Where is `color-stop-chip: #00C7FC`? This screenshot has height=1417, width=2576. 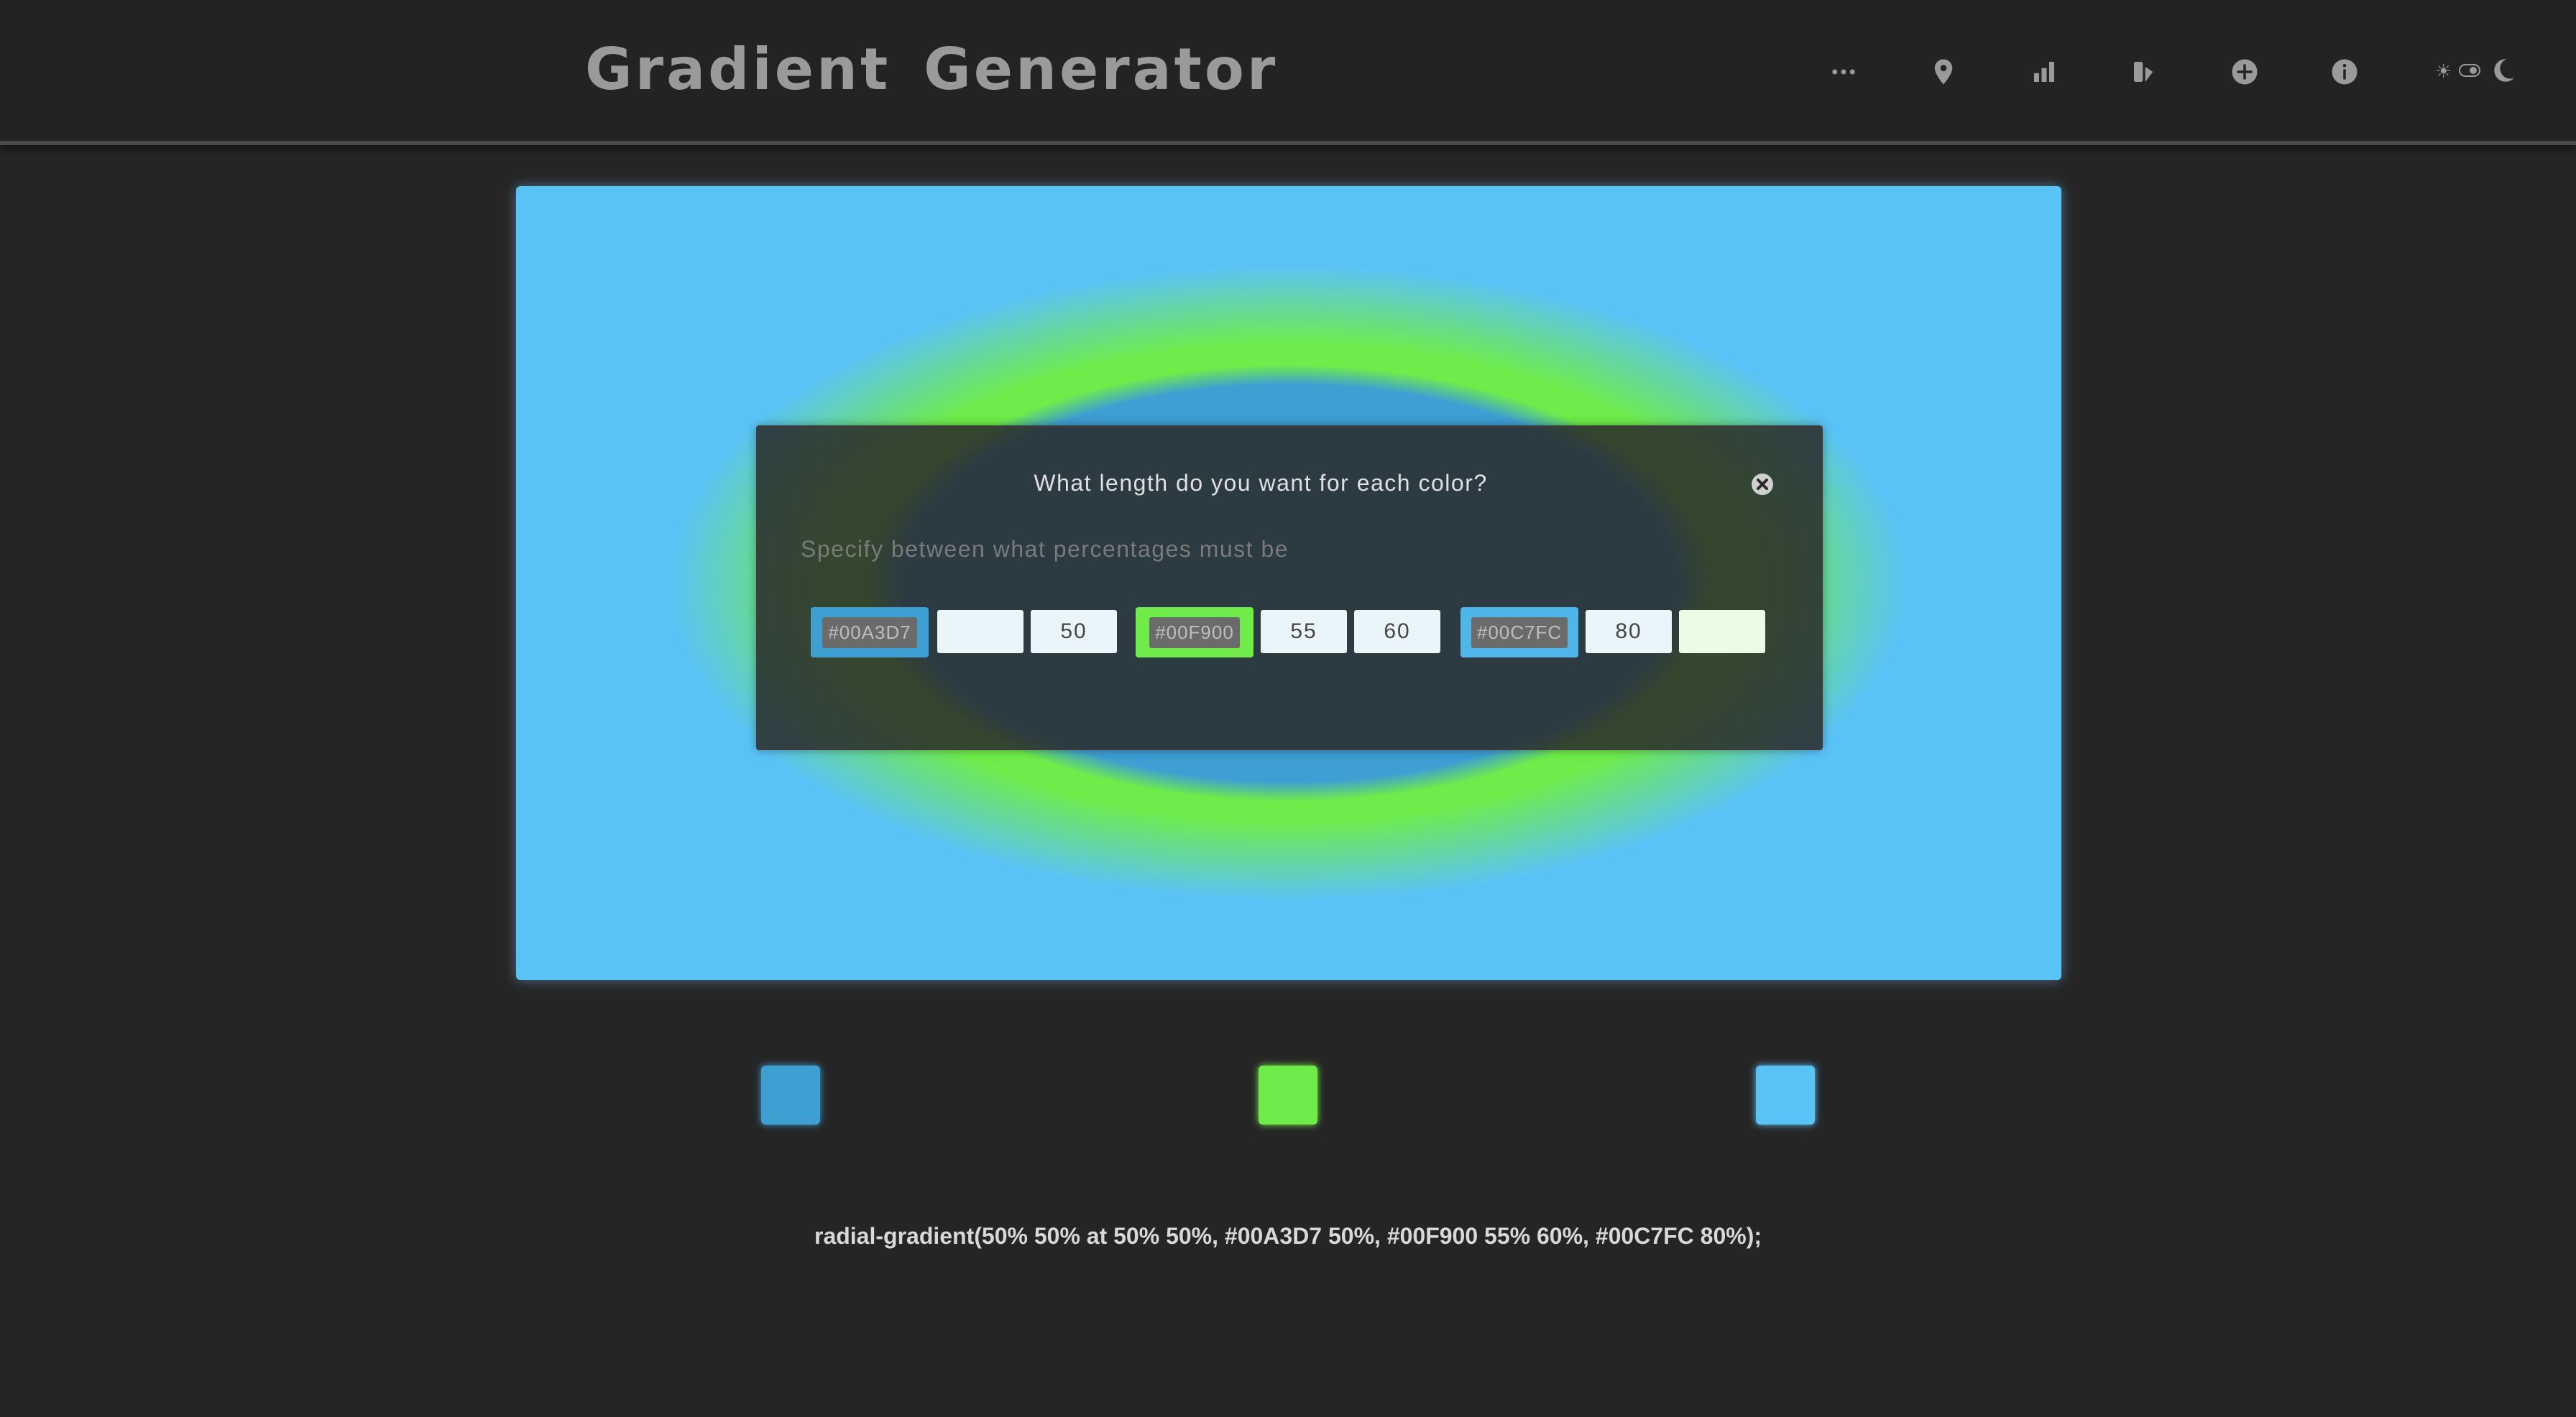
color-stop-chip: #00C7FC is located at coordinates (1519, 632).